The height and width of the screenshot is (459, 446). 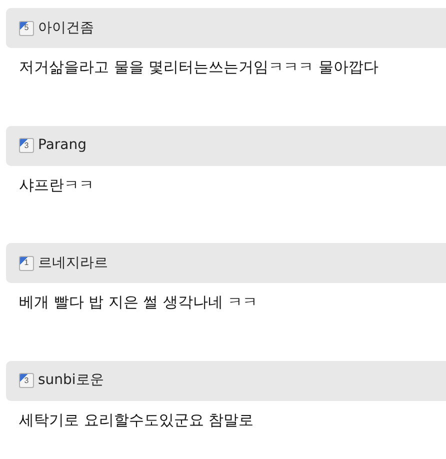 I want to click on level-badge-icon: 1, so click(x=26, y=263).